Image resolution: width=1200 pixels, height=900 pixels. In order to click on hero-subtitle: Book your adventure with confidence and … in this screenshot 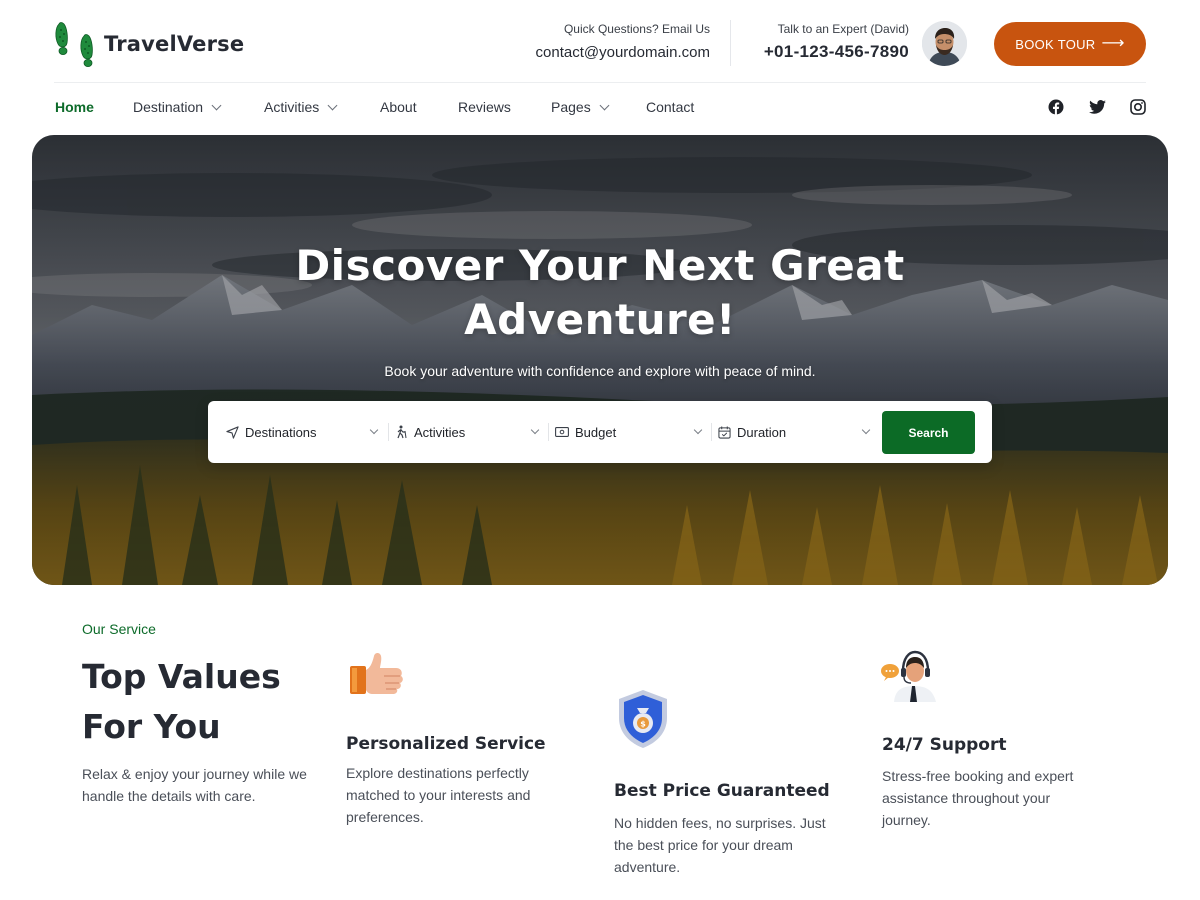, I will do `click(600, 371)`.